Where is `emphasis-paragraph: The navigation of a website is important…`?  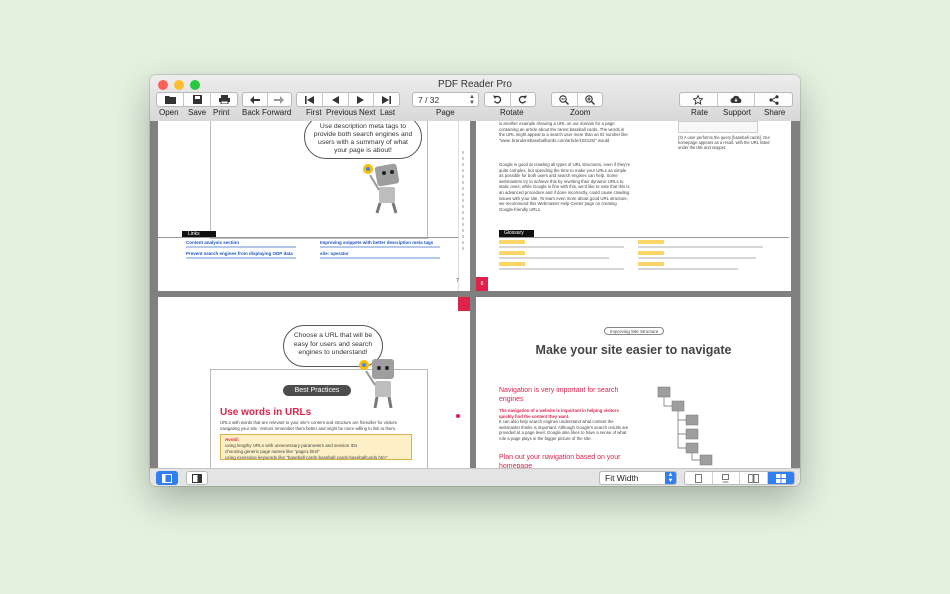 emphasis-paragraph: The navigation of a website is important… is located at coordinates (559, 413).